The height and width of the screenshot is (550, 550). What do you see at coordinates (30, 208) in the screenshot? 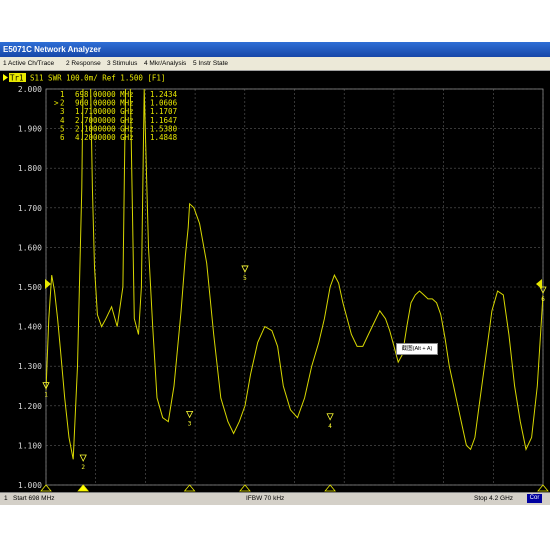
I see `y-tick-label: 1.700` at bounding box center [30, 208].